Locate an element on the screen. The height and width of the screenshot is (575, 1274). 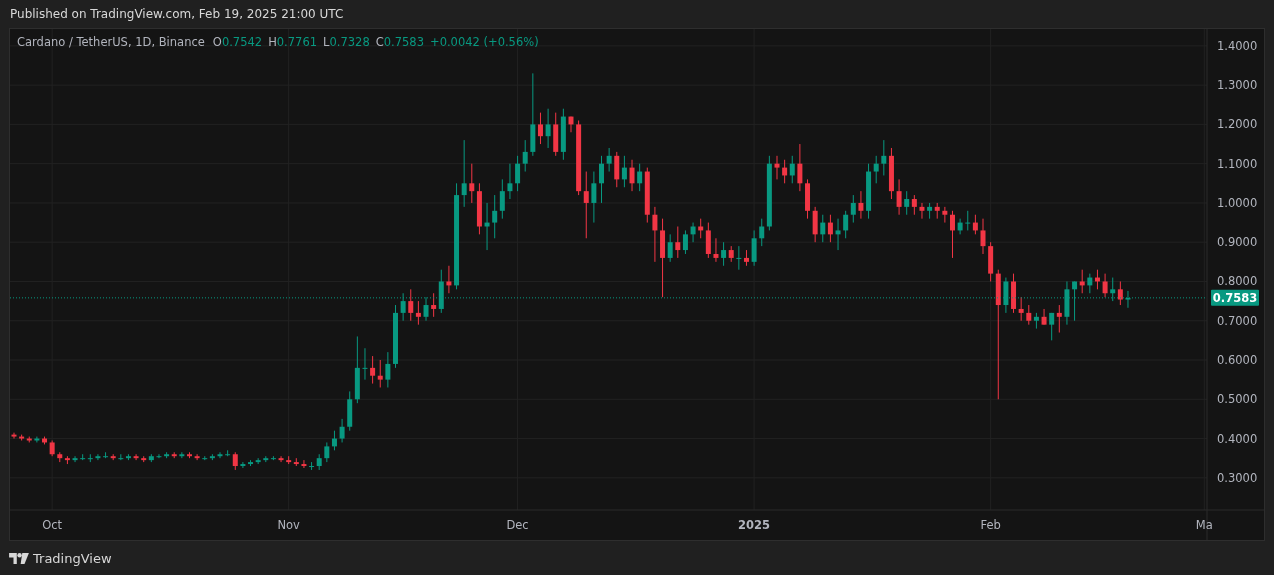
date-label: Dec is located at coordinates (517, 525).